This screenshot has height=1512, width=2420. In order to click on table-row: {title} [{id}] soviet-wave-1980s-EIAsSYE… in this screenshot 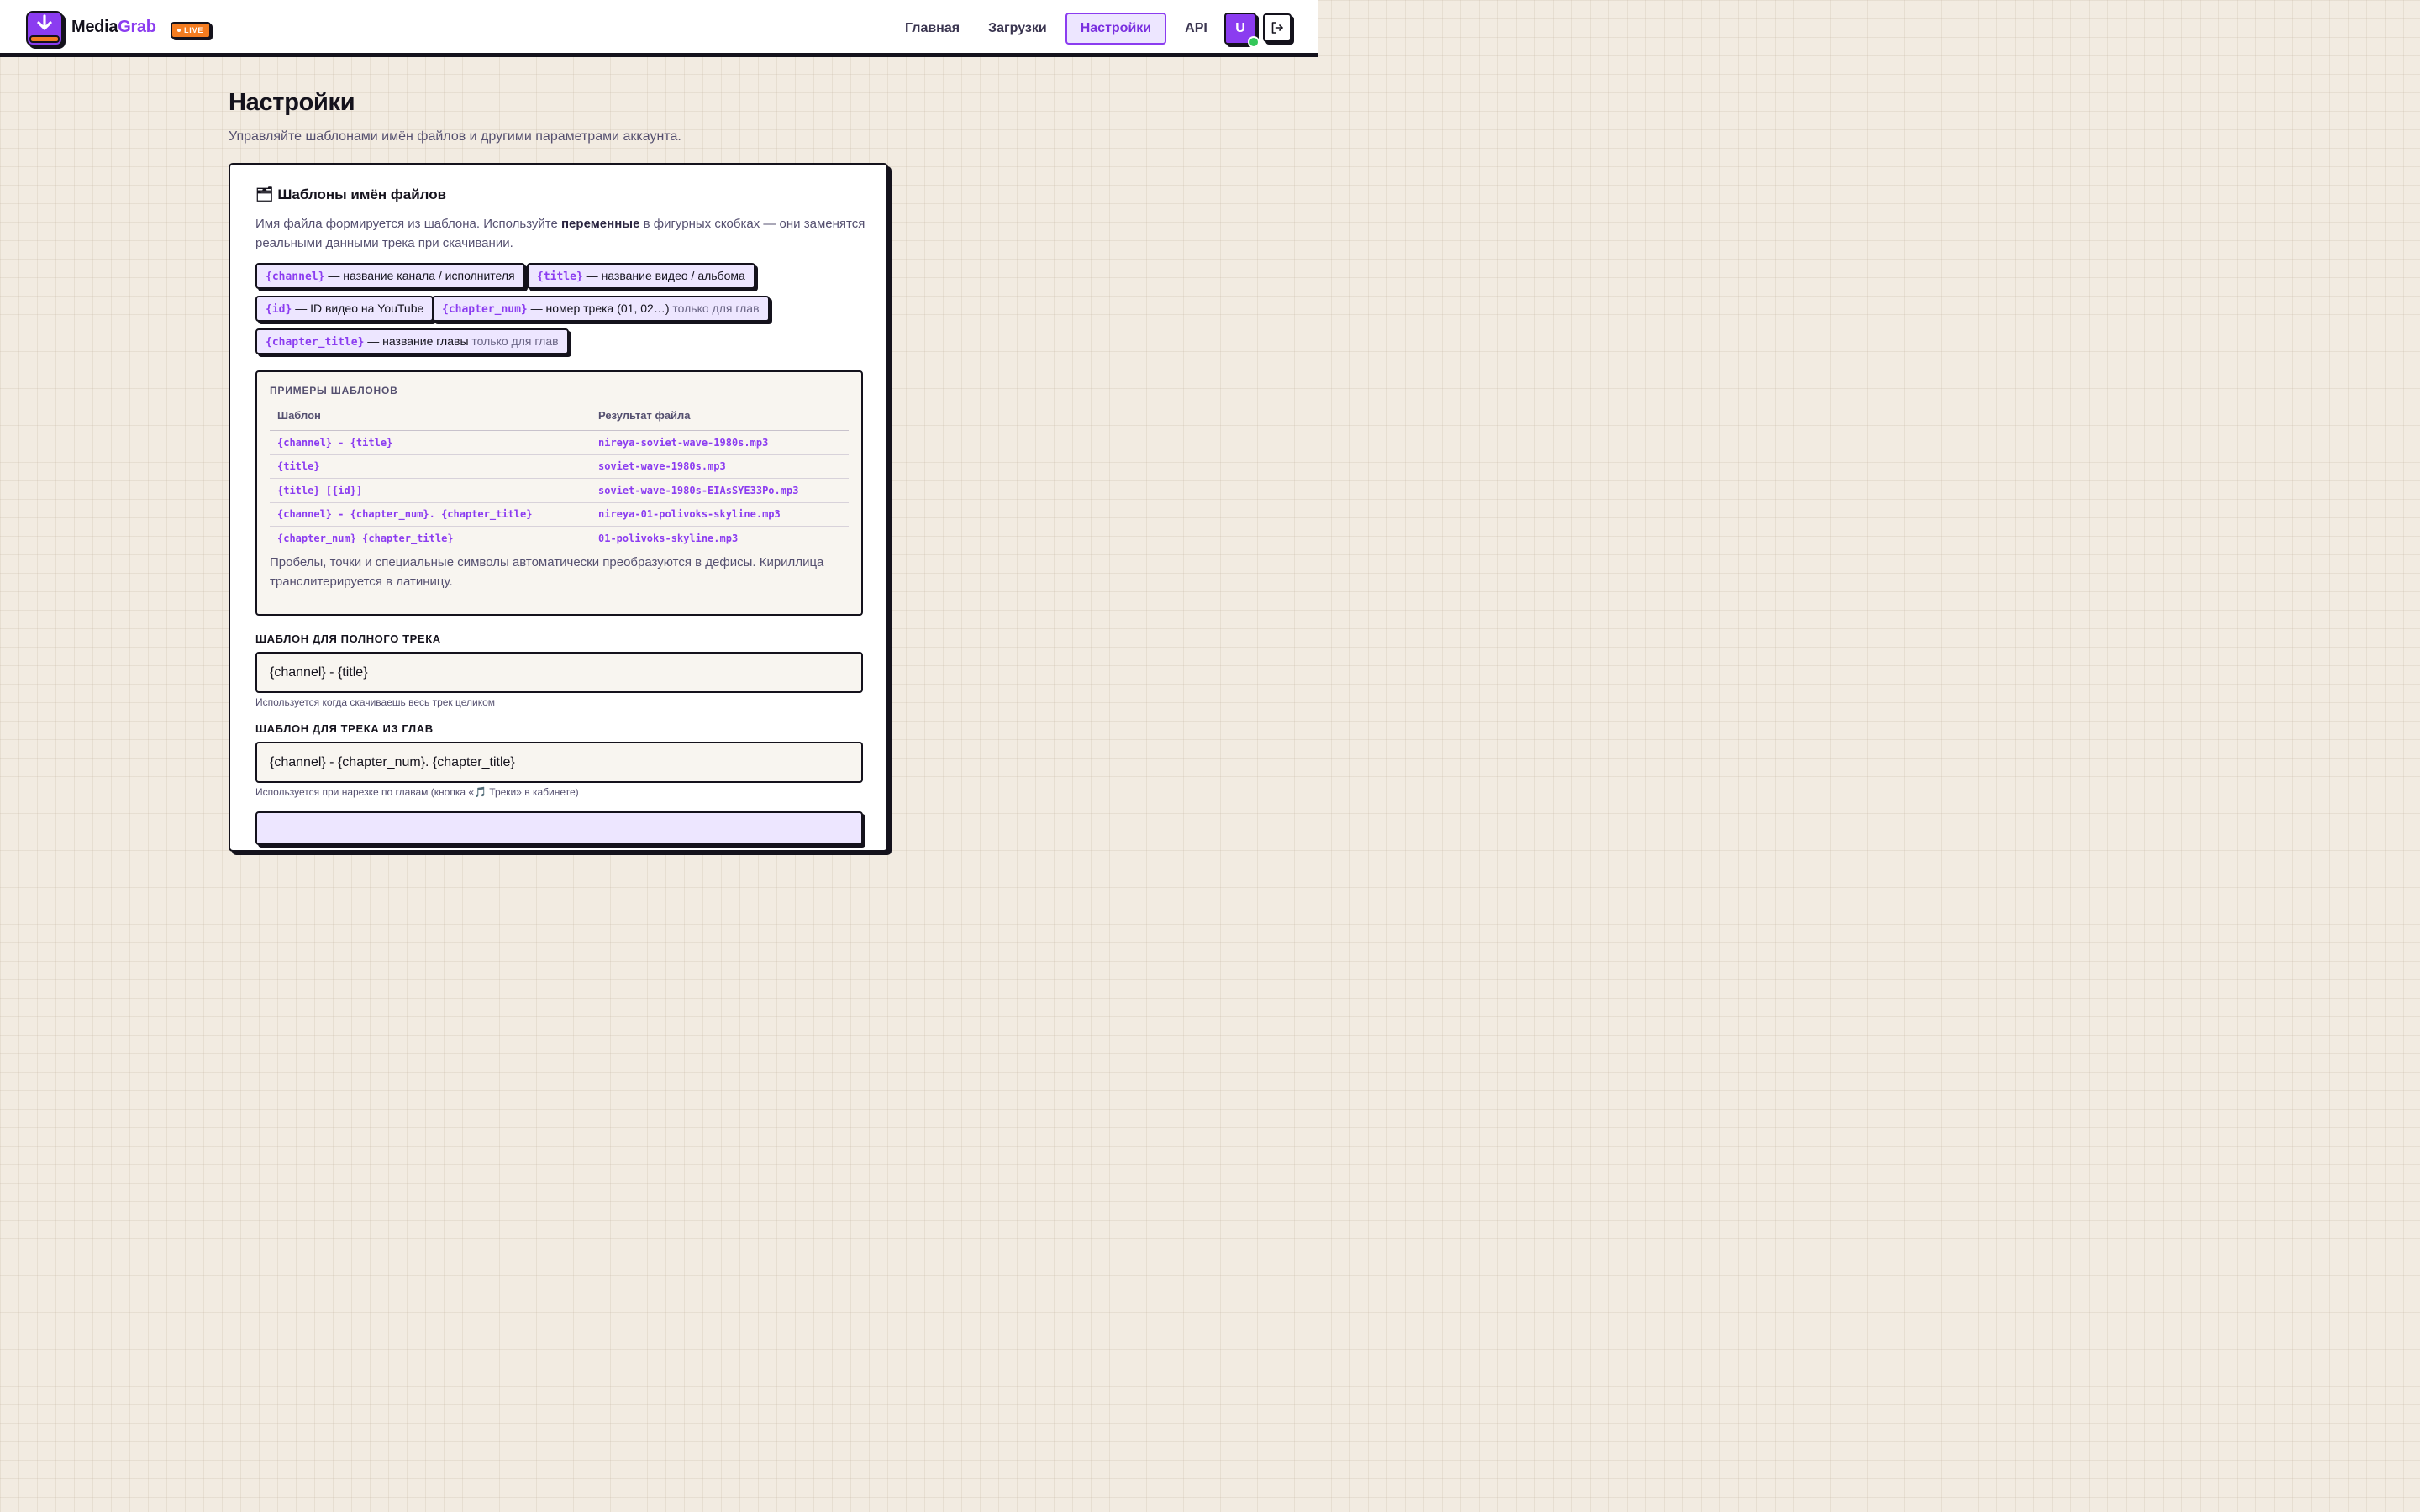, I will do `click(559, 490)`.